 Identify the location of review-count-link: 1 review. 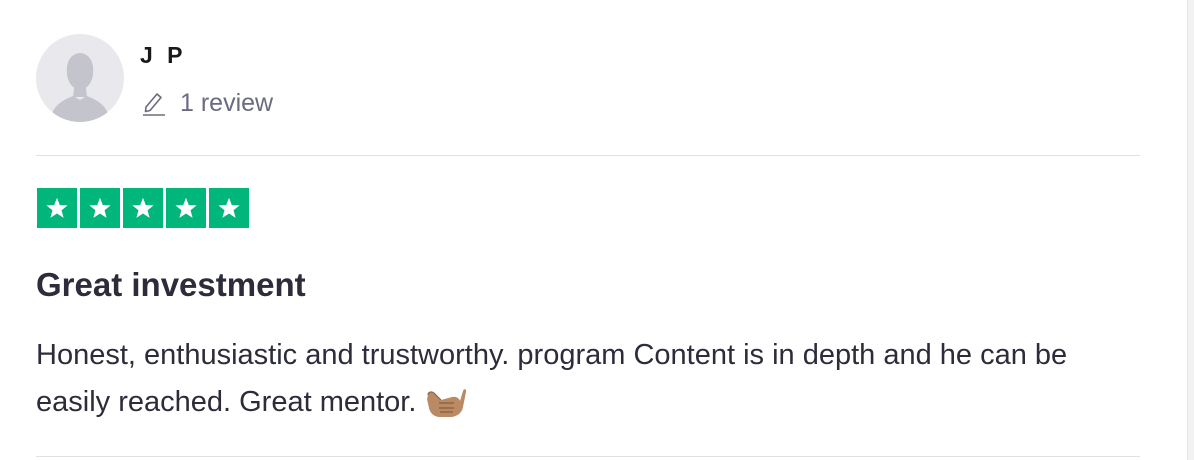
(207, 103).